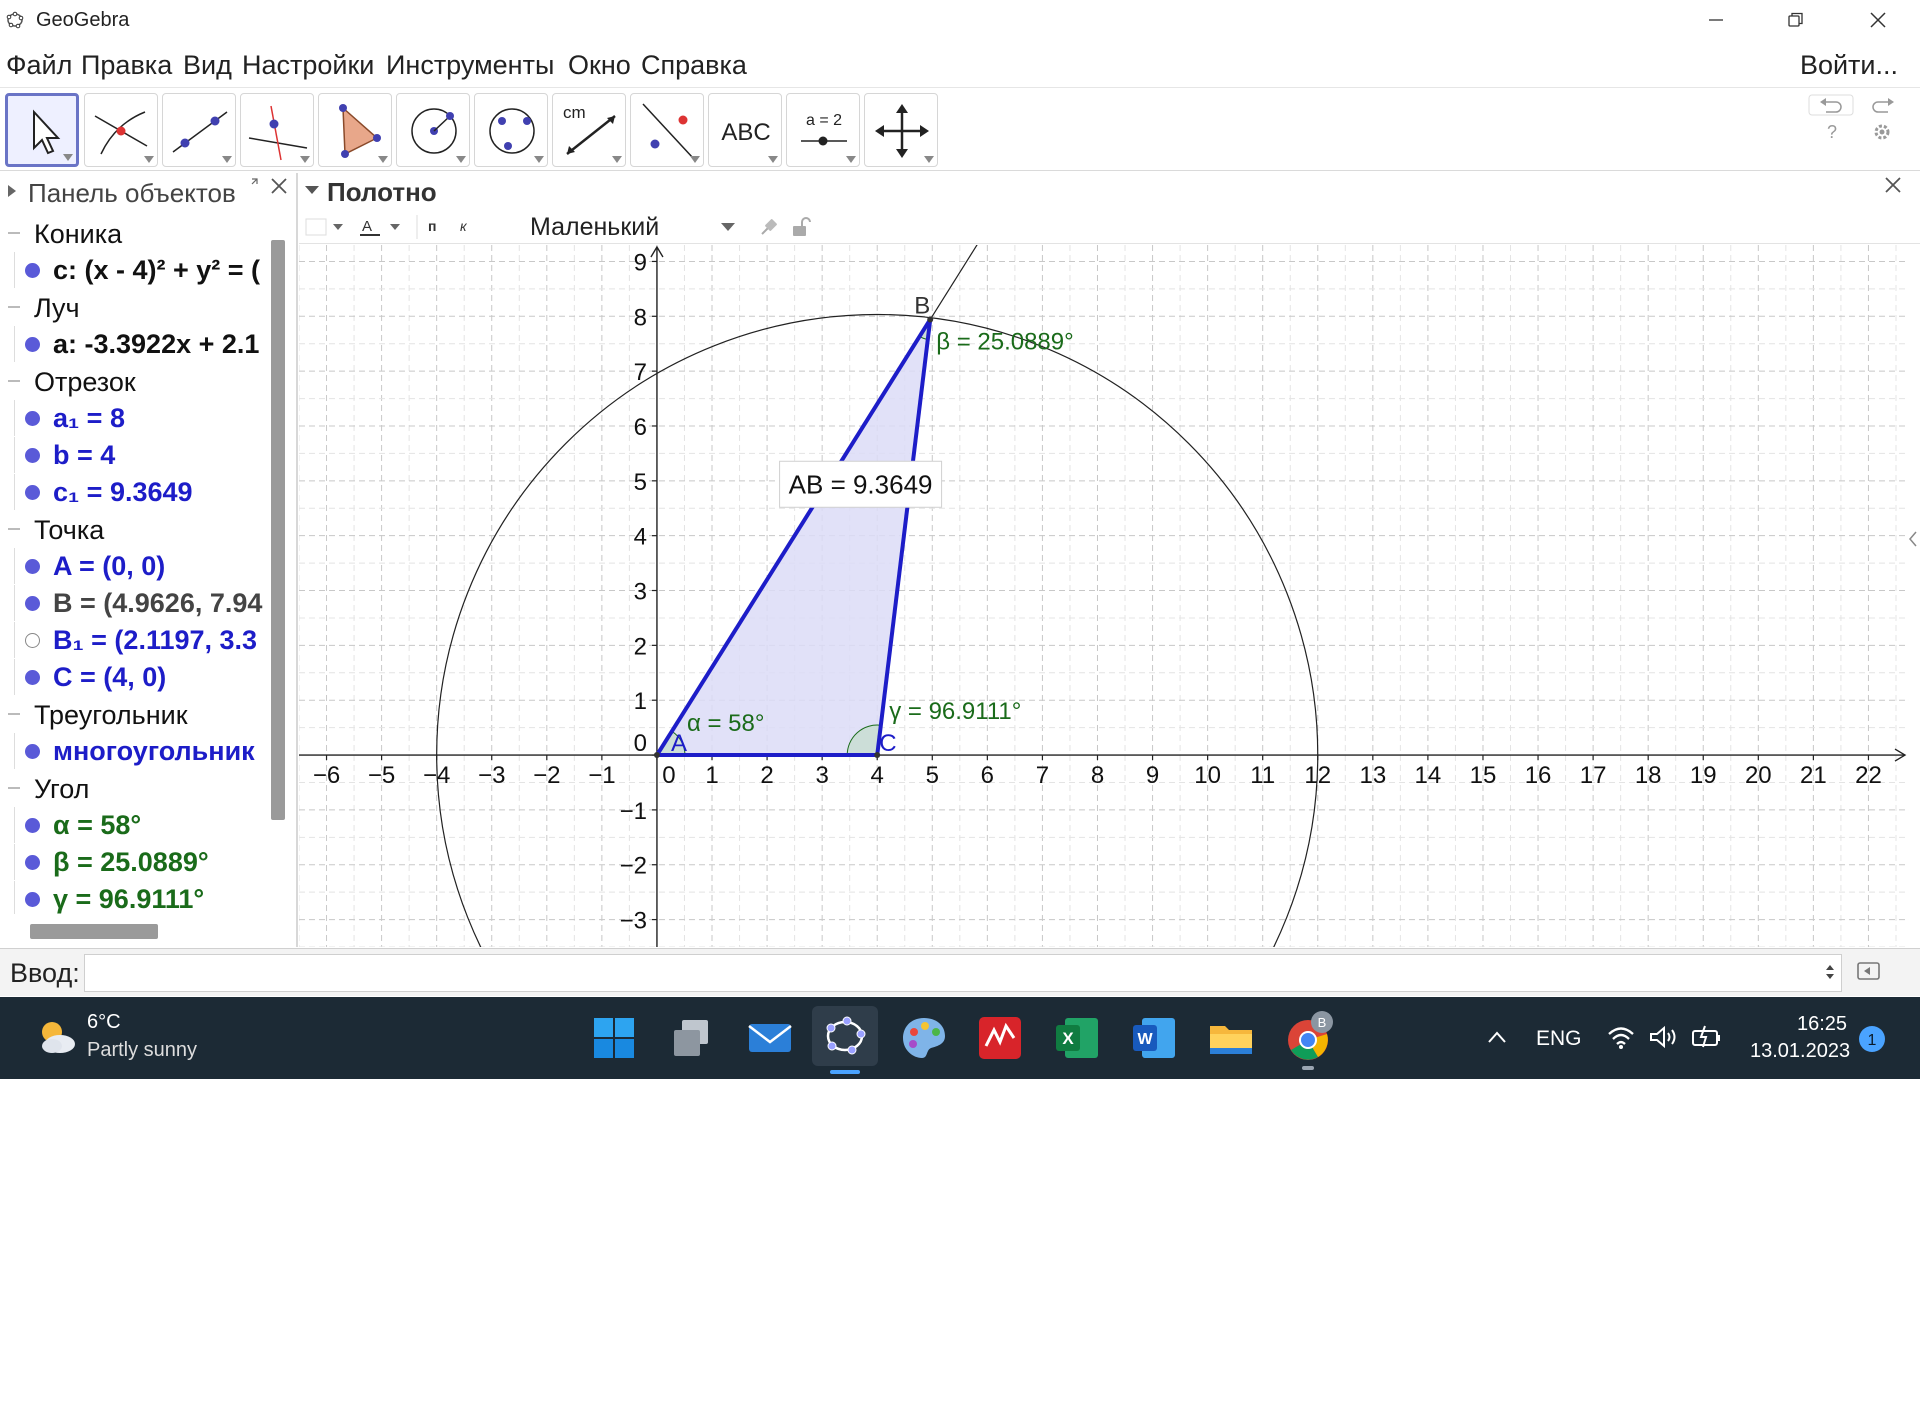  What do you see at coordinates (1231, 1038) in the screenshot?
I see `explorer-icon` at bounding box center [1231, 1038].